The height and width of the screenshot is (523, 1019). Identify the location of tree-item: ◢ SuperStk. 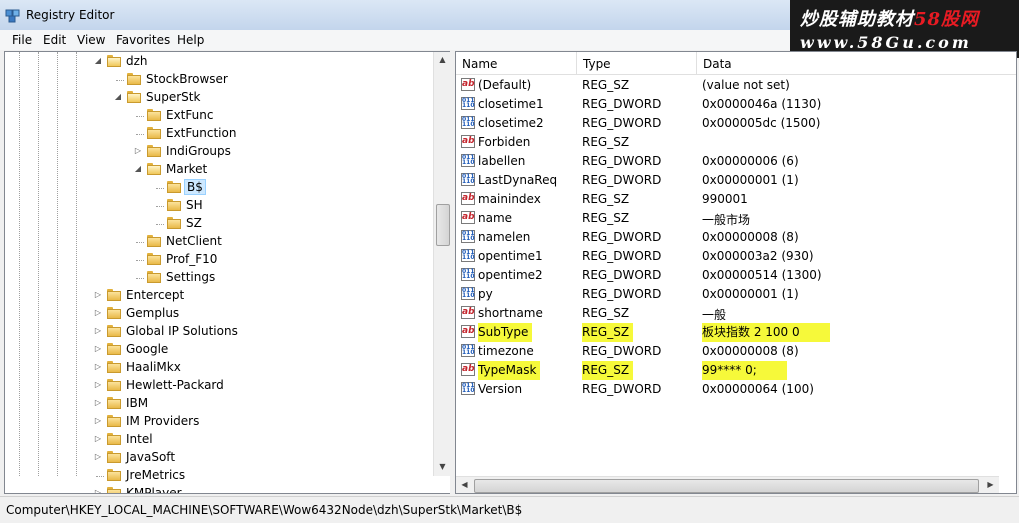
(217, 98).